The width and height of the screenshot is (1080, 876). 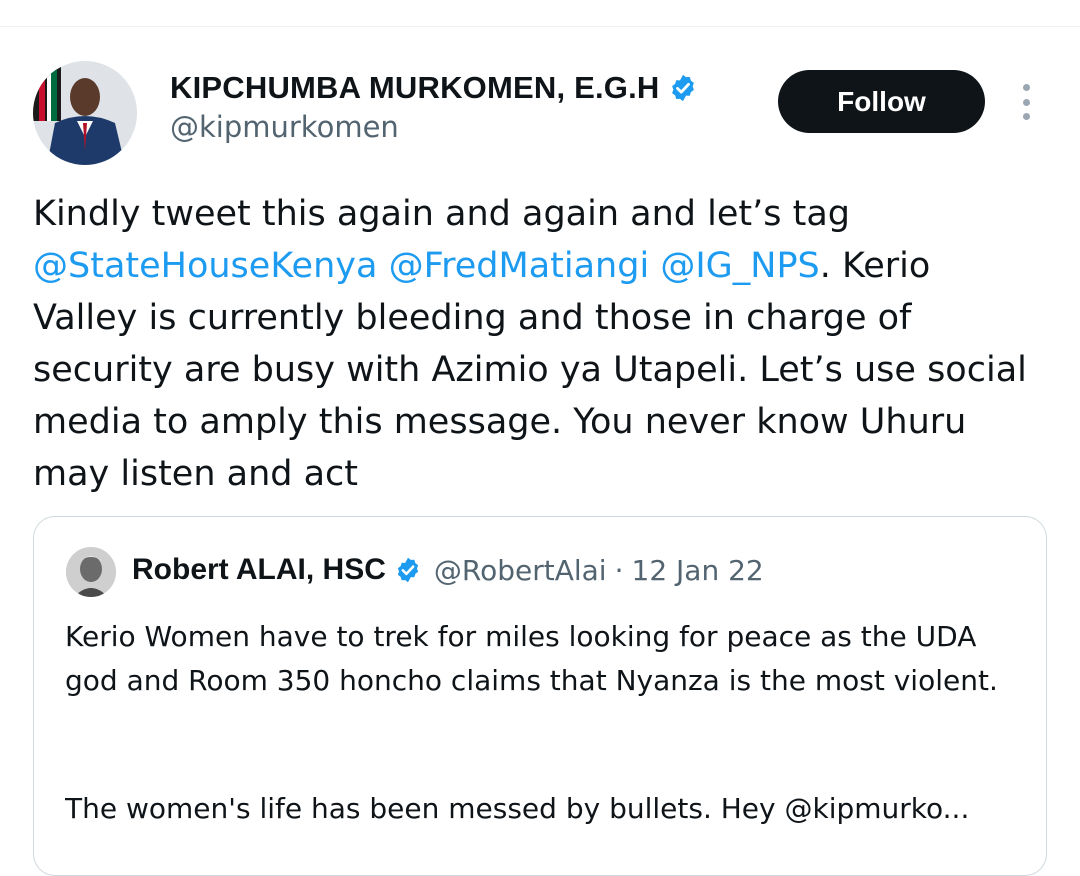 I want to click on author-avatar, so click(x=85, y=113).